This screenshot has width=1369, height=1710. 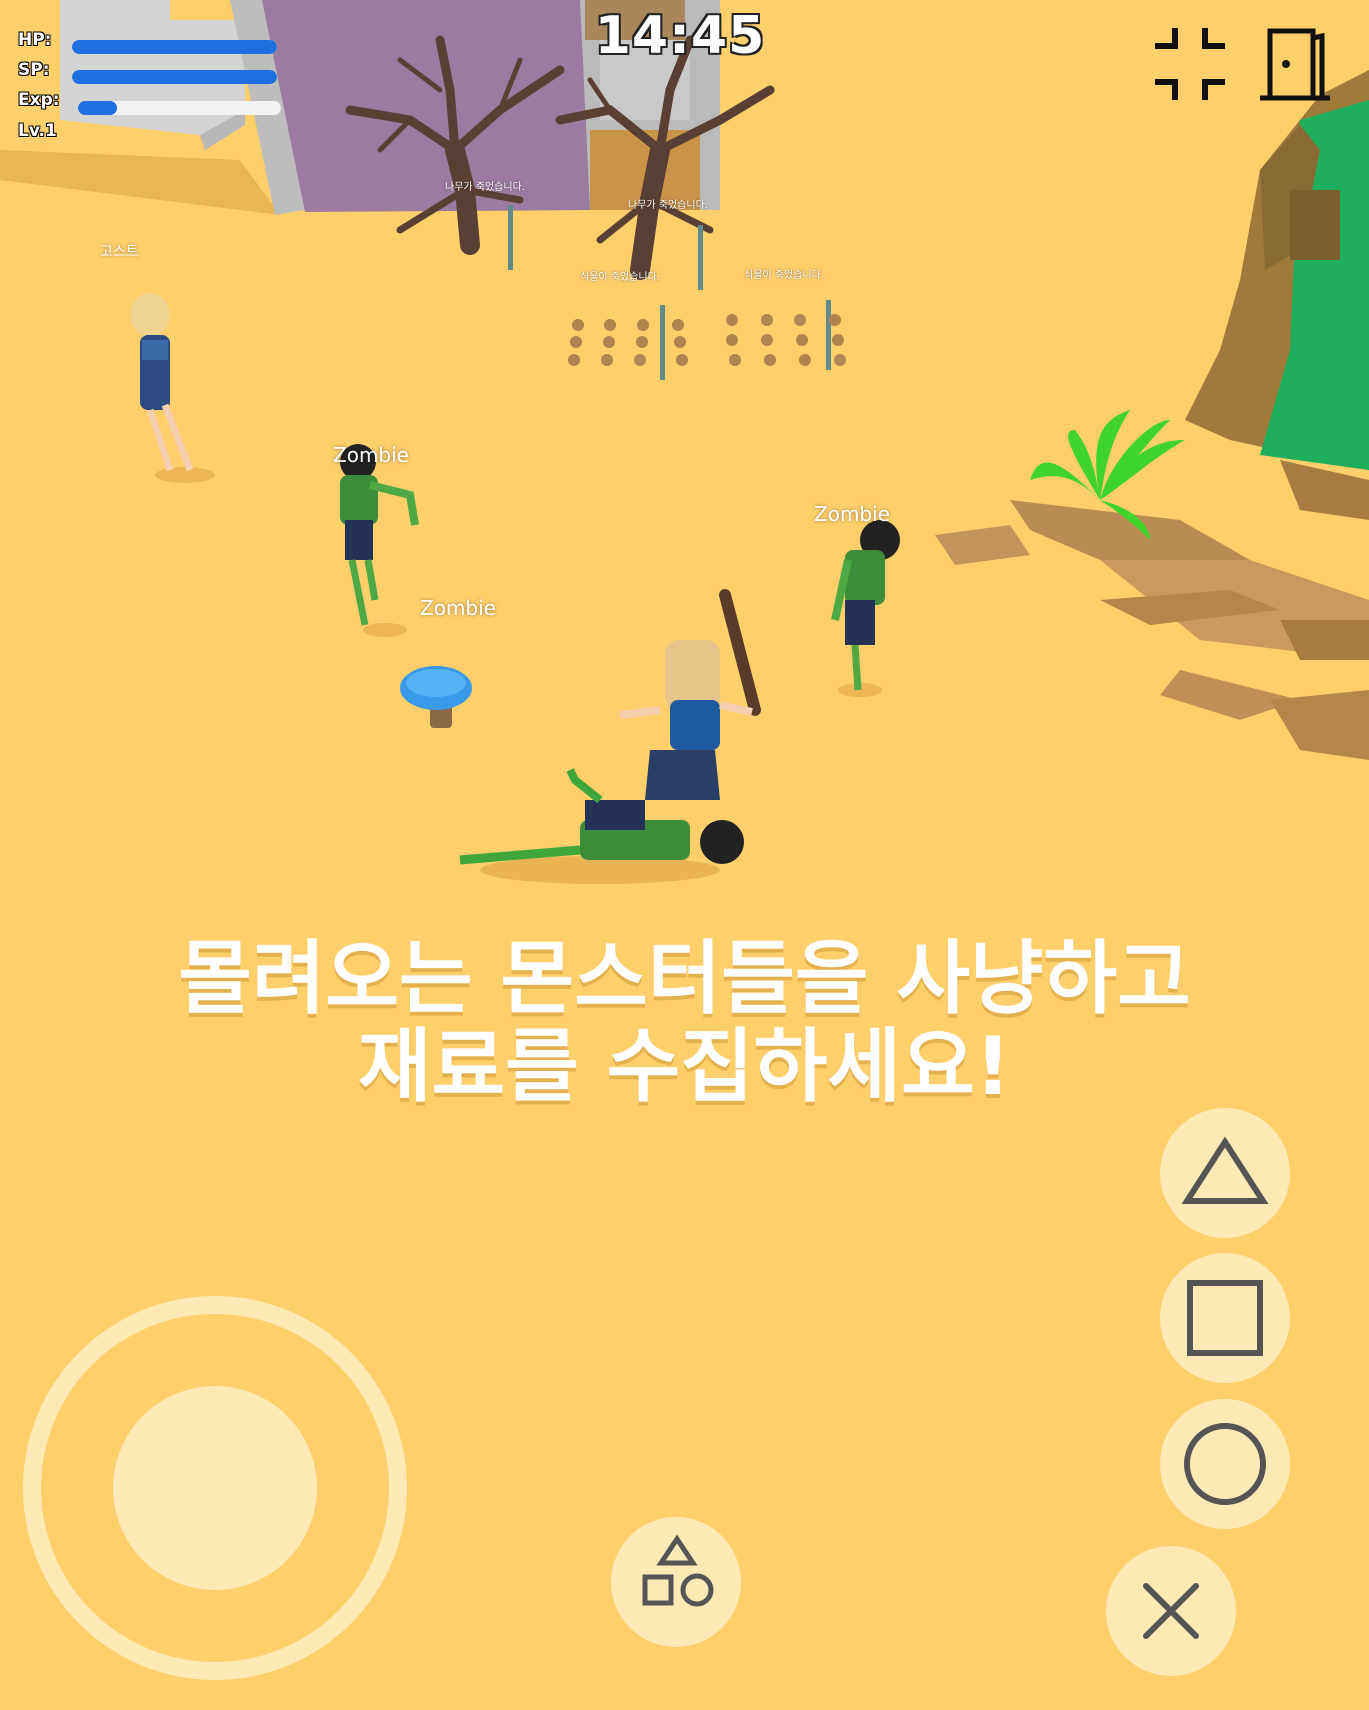 I want to click on square-button, so click(x=1225, y=1318).